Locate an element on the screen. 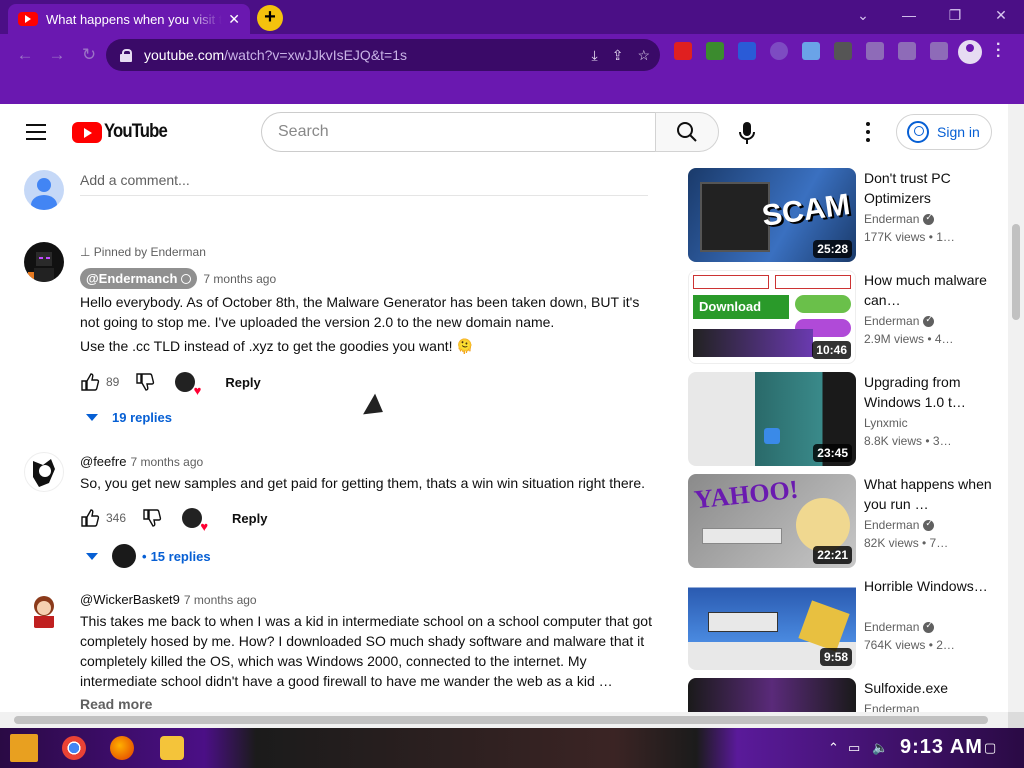 The height and width of the screenshot is (768, 1024). video-thumbnail: 9:58 is located at coordinates (772, 623).